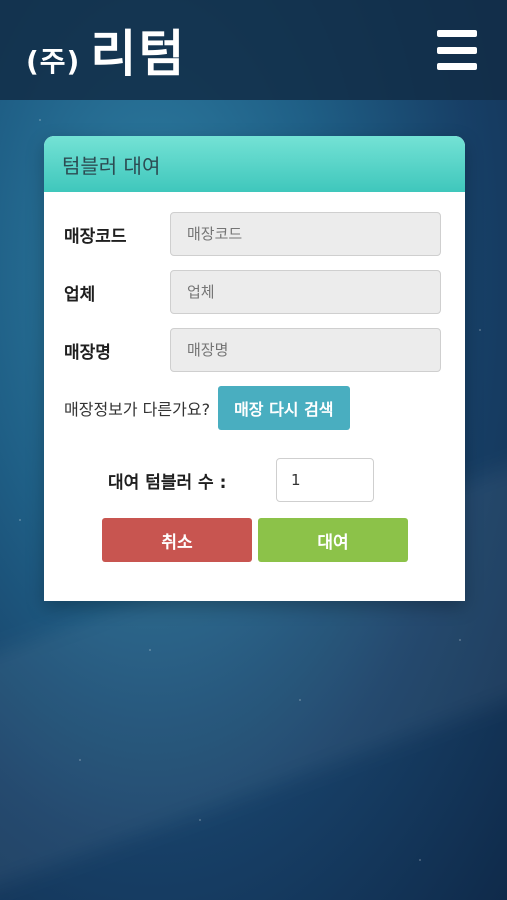 The height and width of the screenshot is (900, 507). I want to click on tumbler-count-input, so click(325, 480).